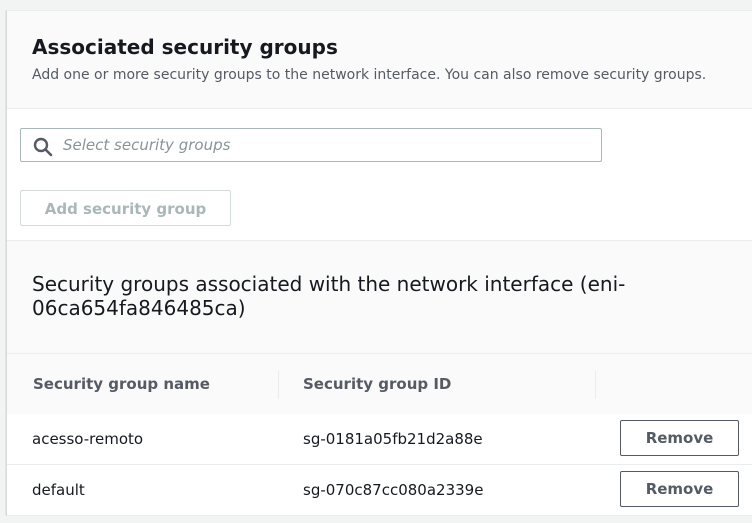  I want to click on security-group-name: default, so click(58, 490).